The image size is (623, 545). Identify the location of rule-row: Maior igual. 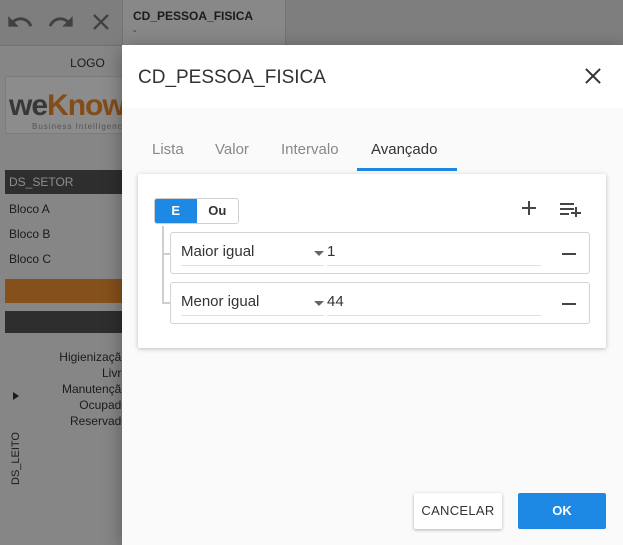
(380, 253).